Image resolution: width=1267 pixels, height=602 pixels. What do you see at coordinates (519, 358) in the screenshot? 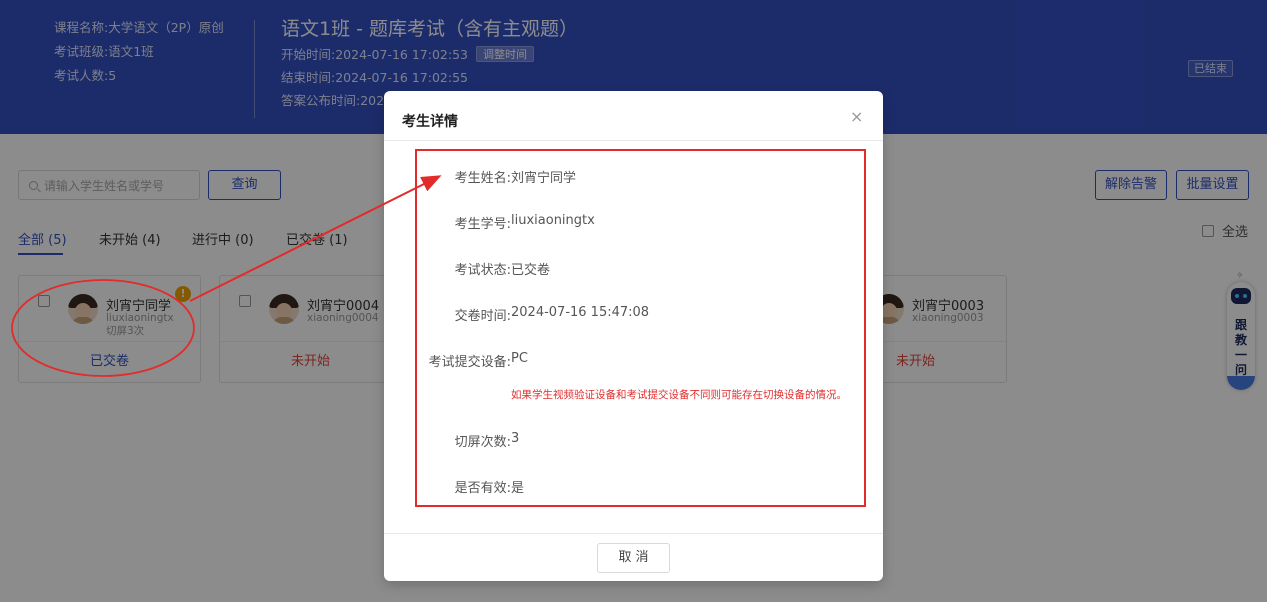
I see `field-value: PC` at bounding box center [519, 358].